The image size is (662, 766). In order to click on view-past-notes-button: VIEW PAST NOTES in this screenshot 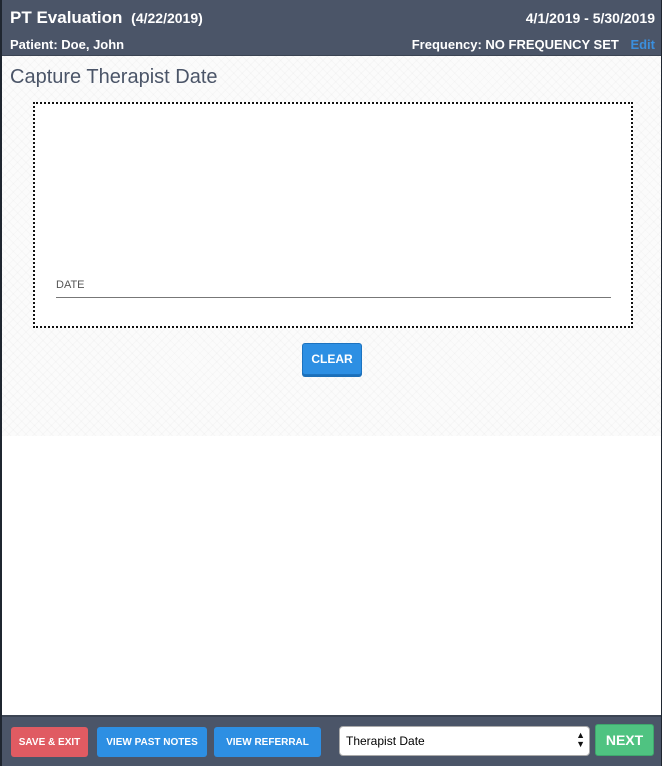, I will do `click(152, 742)`.